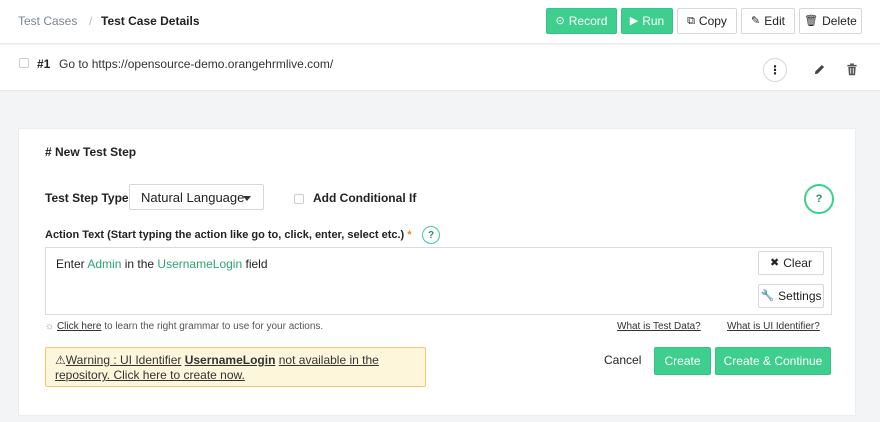 The height and width of the screenshot is (422, 880). What do you see at coordinates (199, 264) in the screenshot?
I see `ui-identifier-token: UsernameLogin` at bounding box center [199, 264].